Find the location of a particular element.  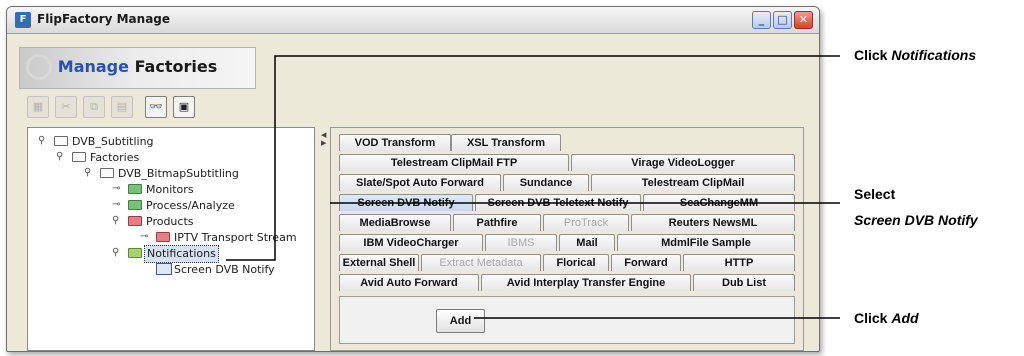

callout-select-verb: Select is located at coordinates (875, 194).